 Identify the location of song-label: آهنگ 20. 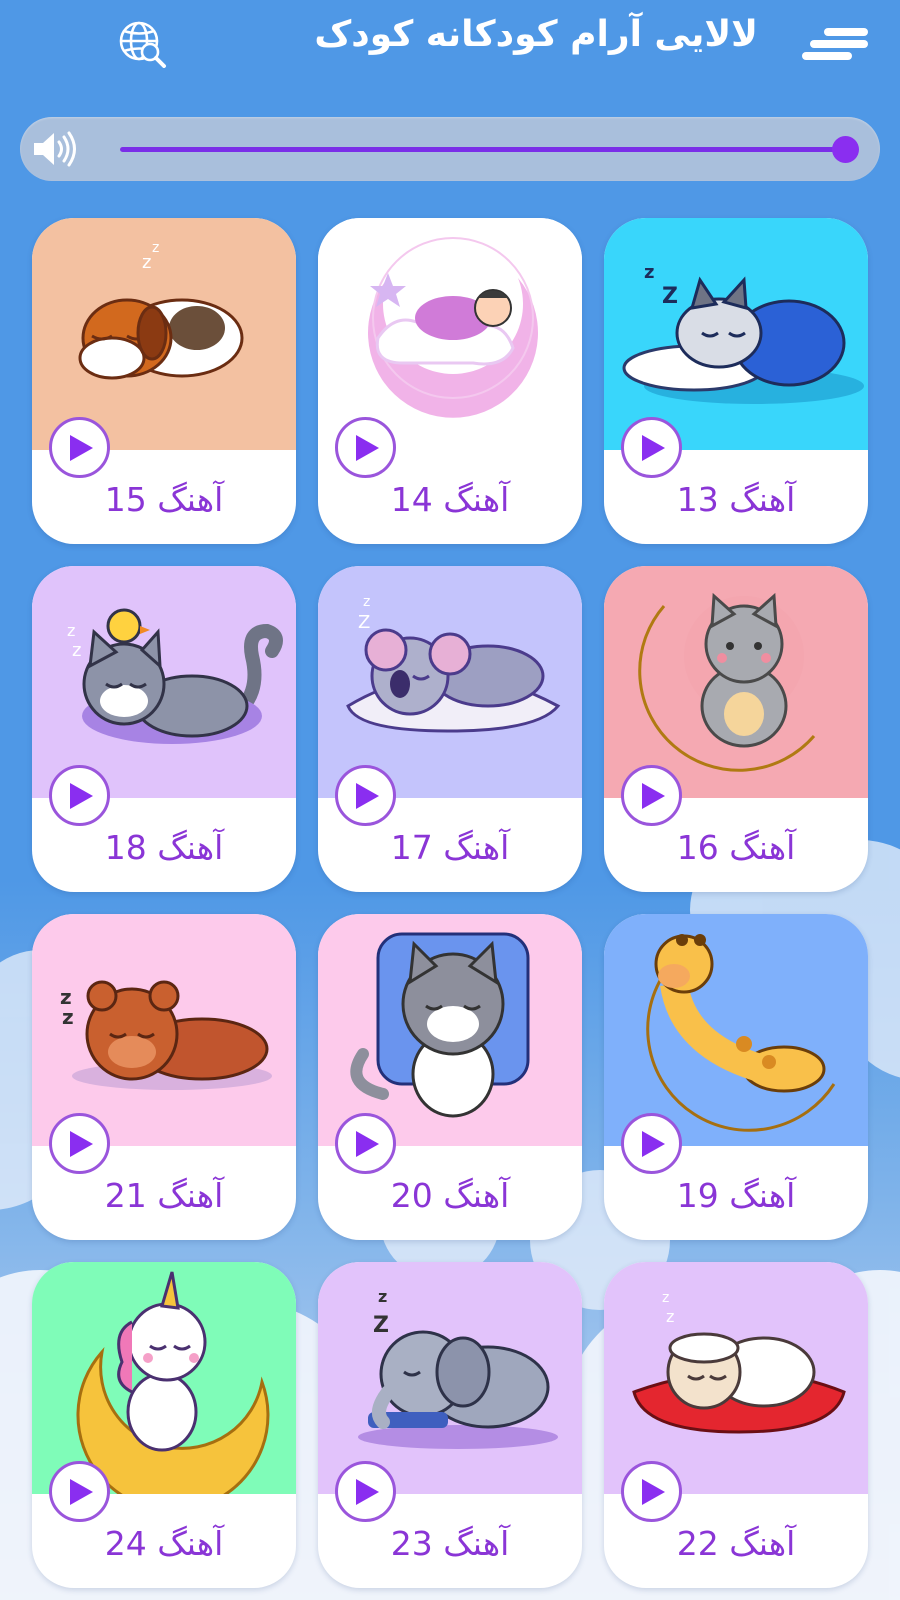
(450, 1195).